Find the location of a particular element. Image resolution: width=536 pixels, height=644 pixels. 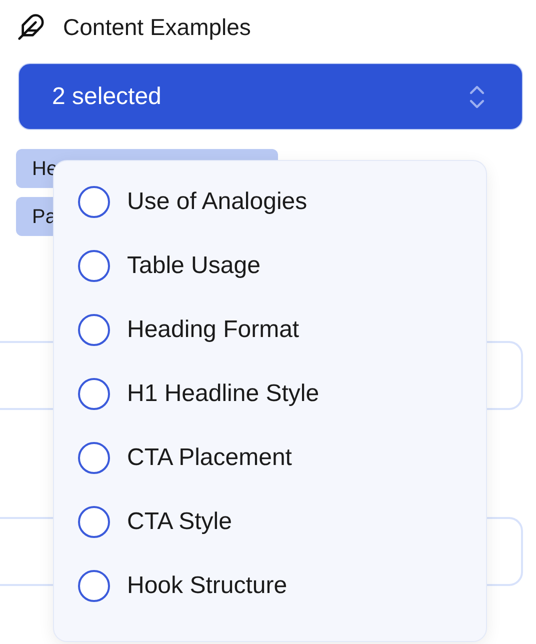

option-label: CTA Placement is located at coordinates (209, 458).